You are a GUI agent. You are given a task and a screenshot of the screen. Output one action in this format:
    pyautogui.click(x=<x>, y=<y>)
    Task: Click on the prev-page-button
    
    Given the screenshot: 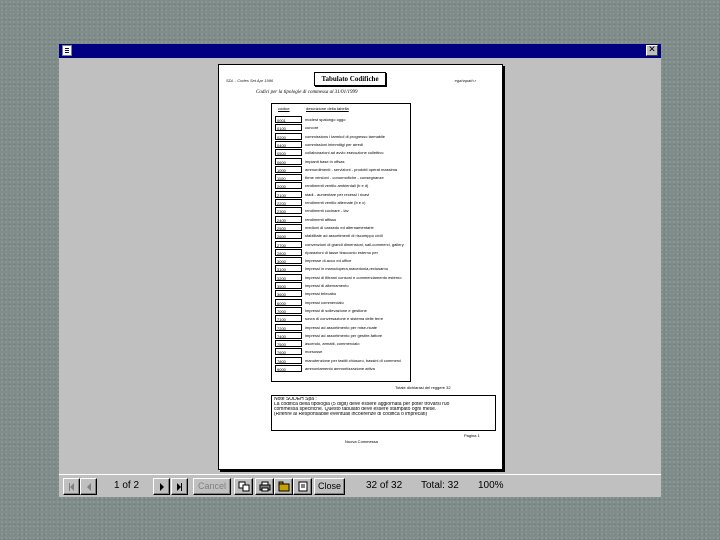 What is the action you would take?
    pyautogui.click(x=88, y=486)
    